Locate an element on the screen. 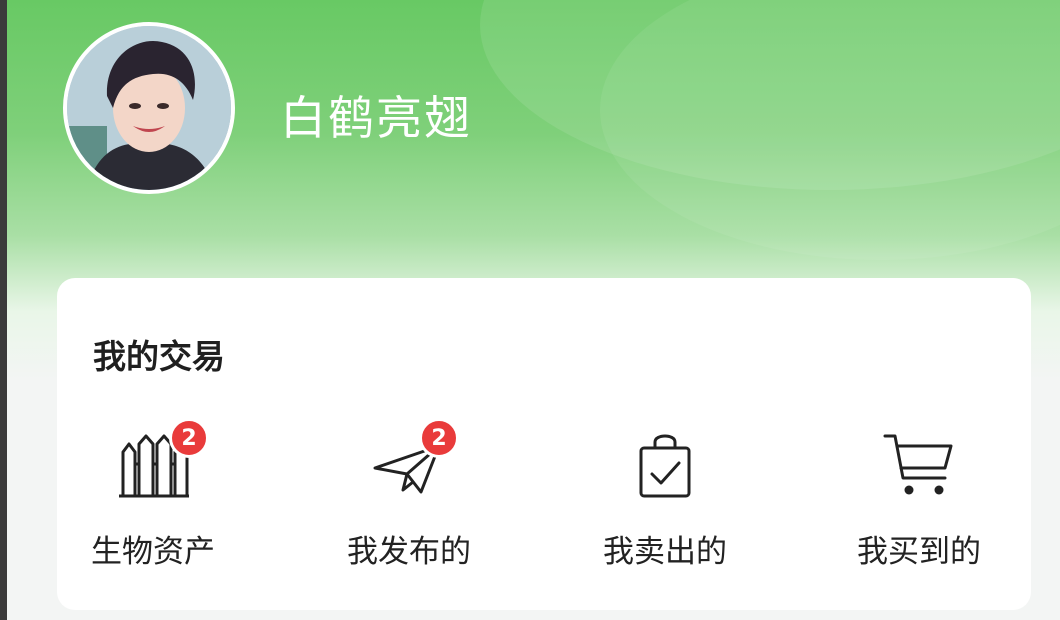 Image resolution: width=1060 pixels, height=620 pixels. username: 白鹤亮翅 is located at coordinates (376, 118).